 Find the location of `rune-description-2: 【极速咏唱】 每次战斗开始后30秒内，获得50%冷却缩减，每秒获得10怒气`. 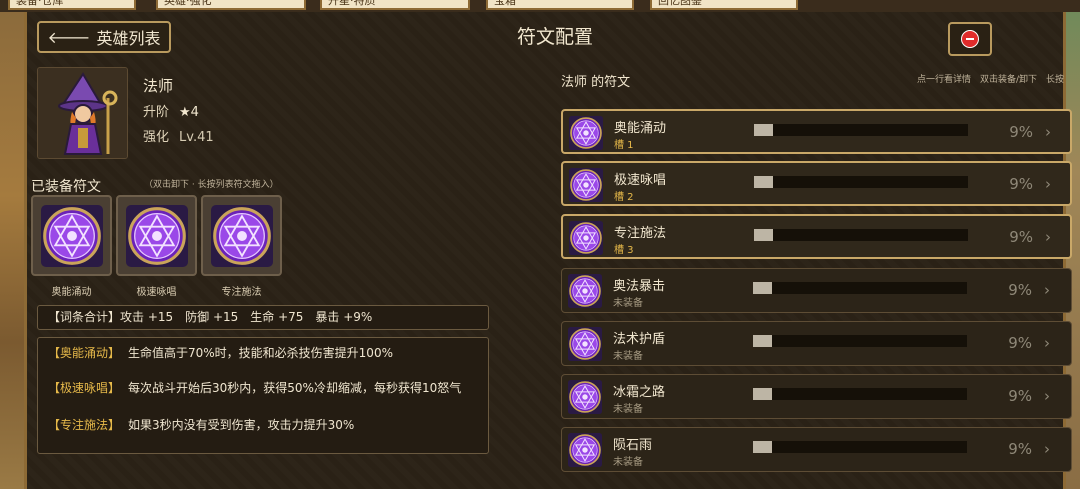

rune-description-2: 【极速咏唱】 每次战斗开始后30秒内，获得50%冷却缩减，每秒获得10怒气 is located at coordinates (264, 388).